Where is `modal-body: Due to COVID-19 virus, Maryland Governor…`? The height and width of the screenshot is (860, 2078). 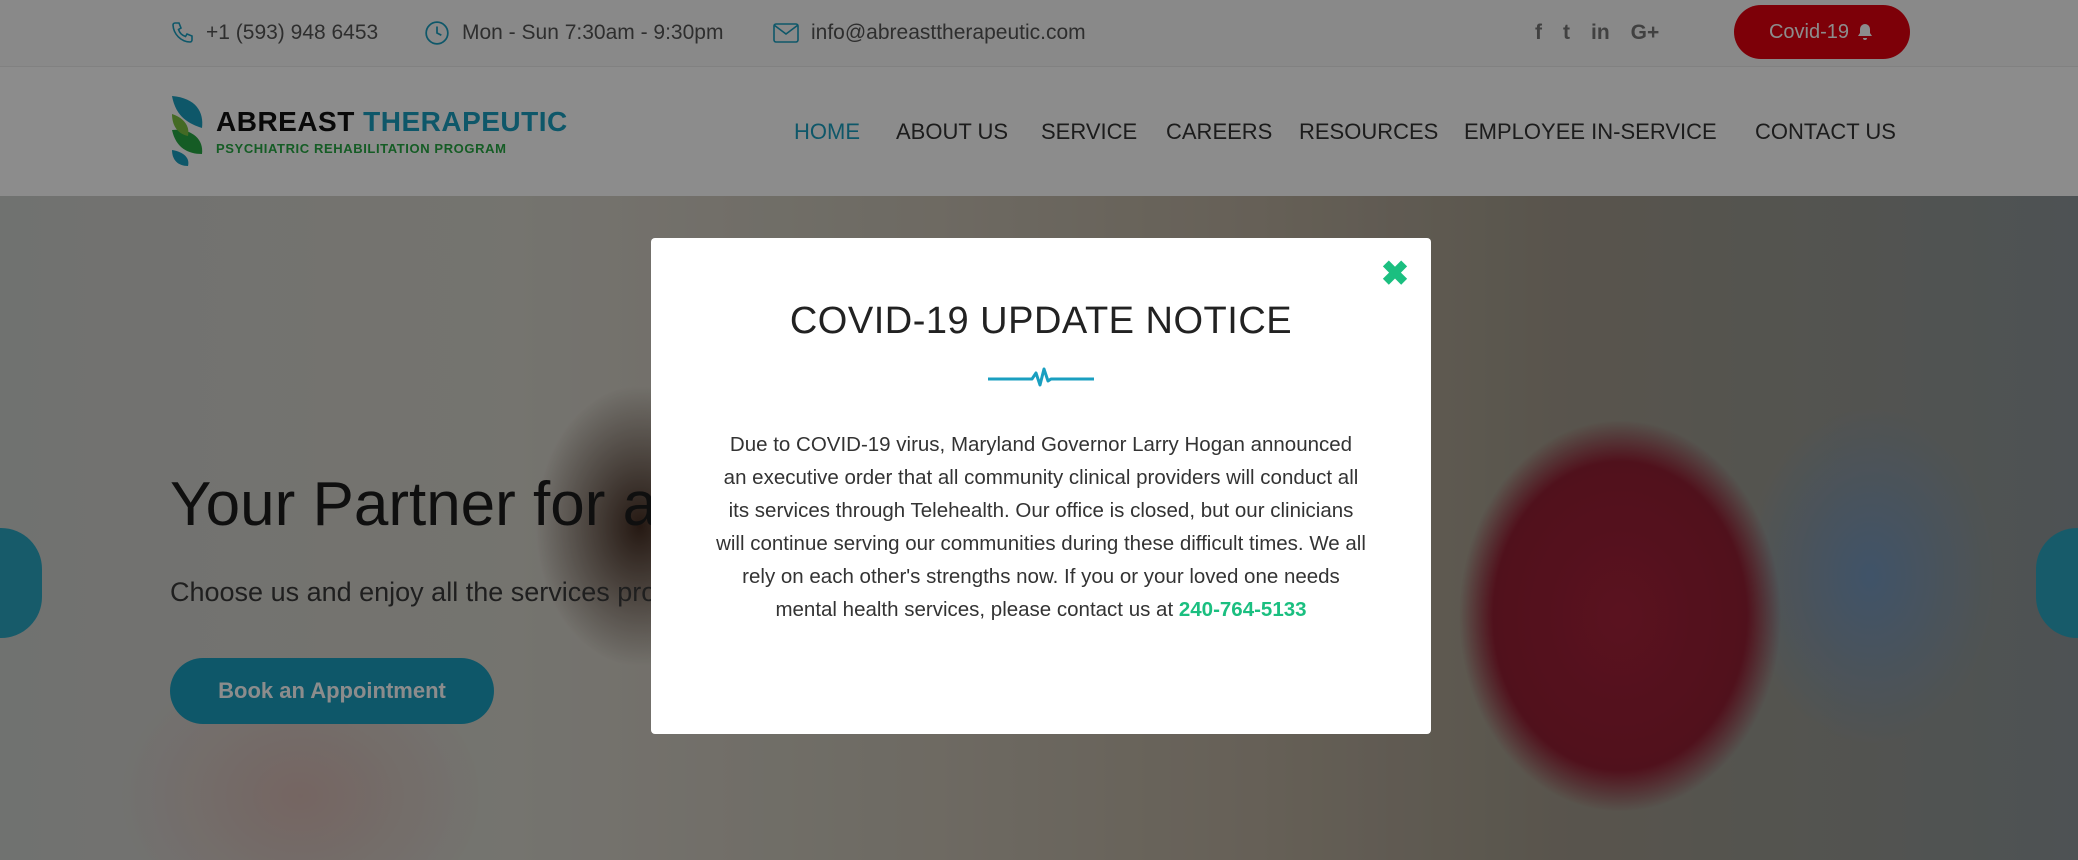 modal-body: Due to COVID-19 virus, Maryland Governor… is located at coordinates (1041, 527).